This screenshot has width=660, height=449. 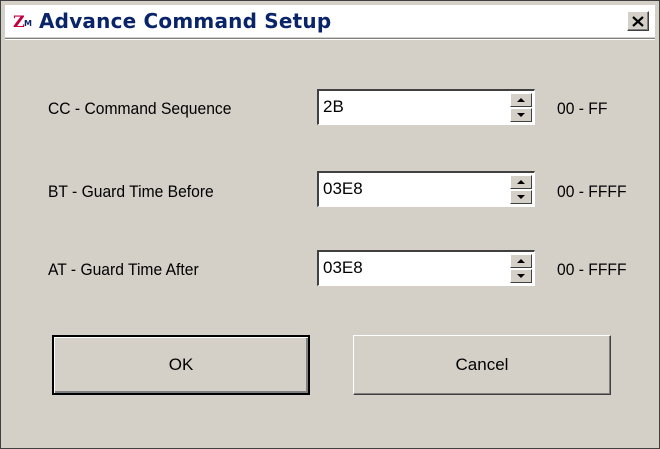 What do you see at coordinates (408, 107) in the screenshot?
I see `command-sequence-input` at bounding box center [408, 107].